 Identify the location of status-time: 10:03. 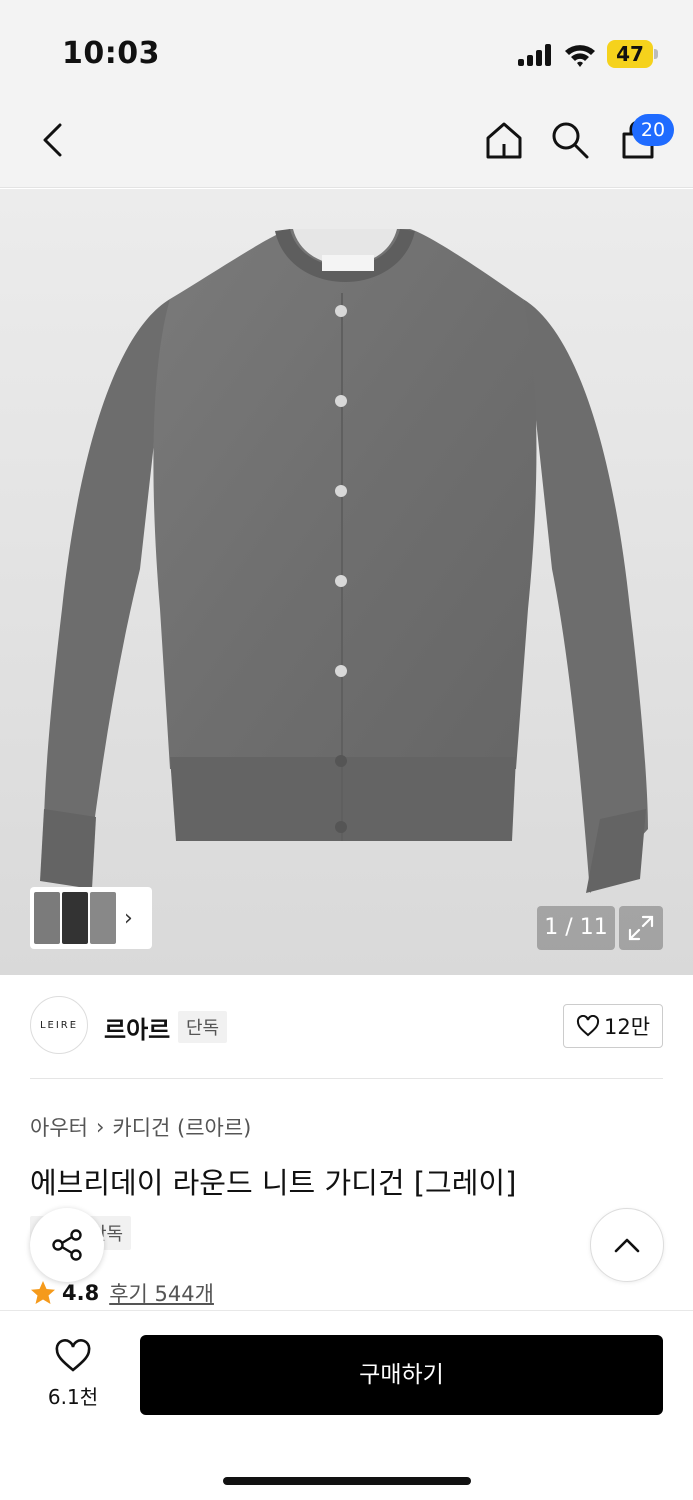
(111, 53).